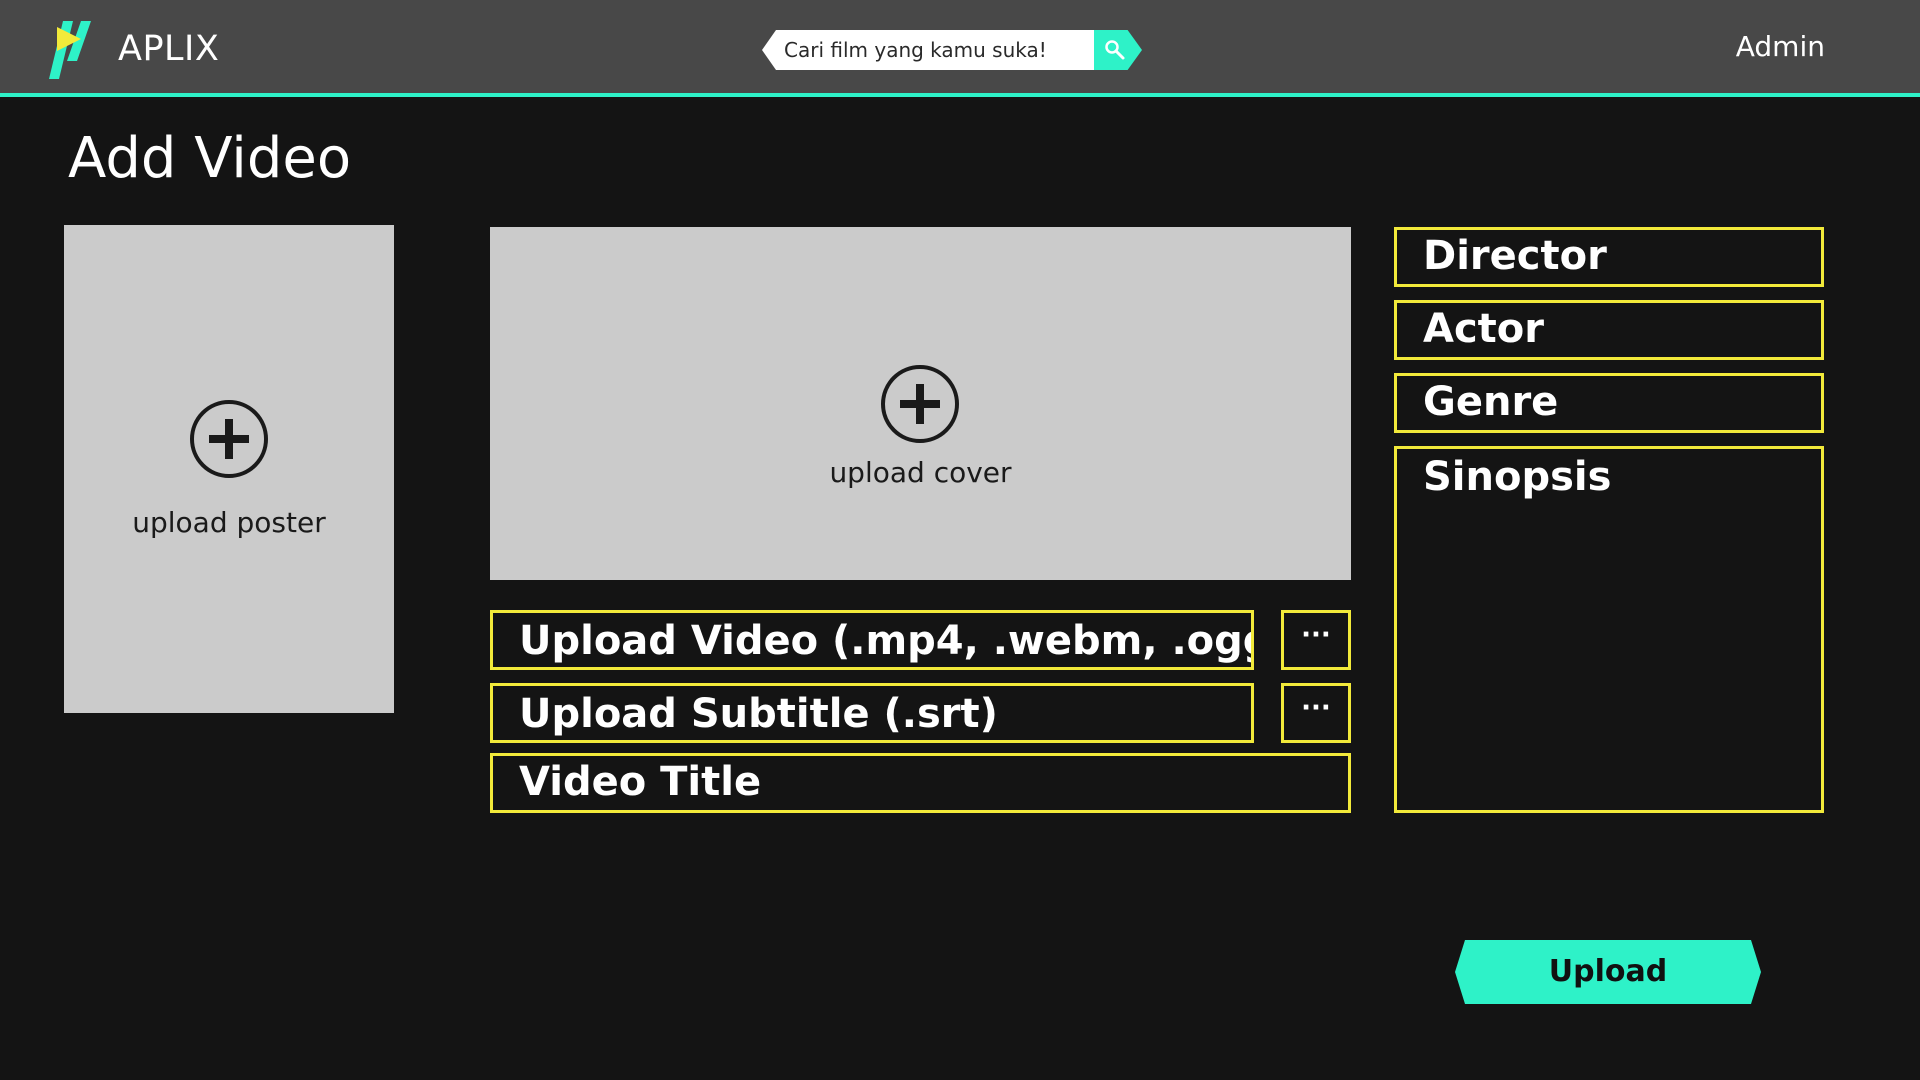  Describe the element at coordinates (872, 713) in the screenshot. I see `upload-subtitle-field: Upload Subtitle (.srt)` at that location.